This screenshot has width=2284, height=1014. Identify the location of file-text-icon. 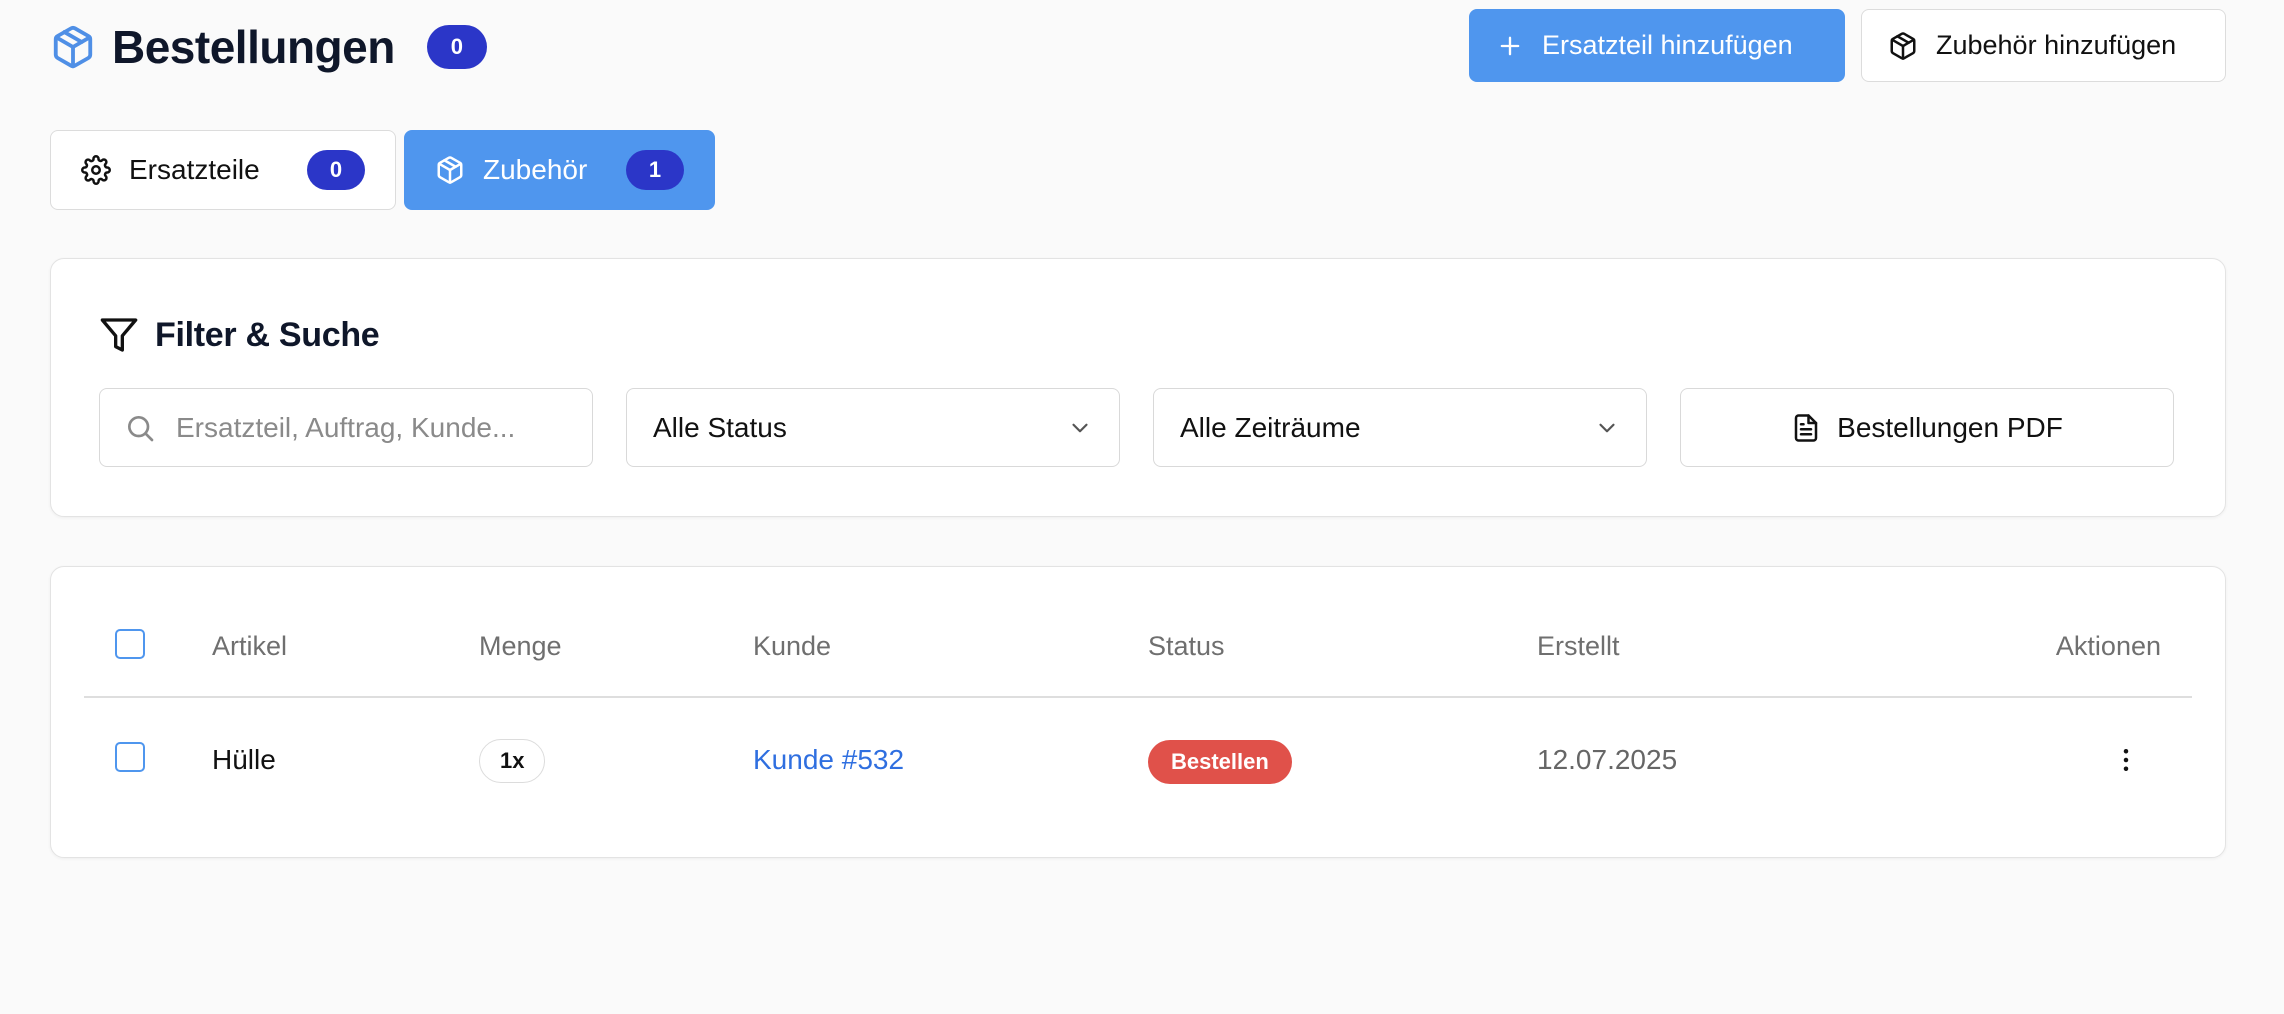
(1806, 427).